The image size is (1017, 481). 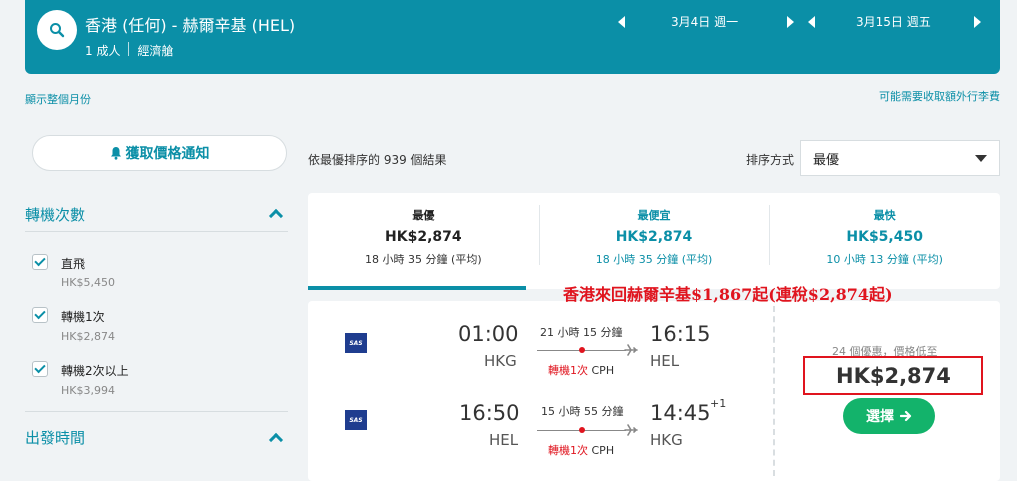 What do you see at coordinates (55, 214) in the screenshot?
I see `stops-filter-title: 轉機次數` at bounding box center [55, 214].